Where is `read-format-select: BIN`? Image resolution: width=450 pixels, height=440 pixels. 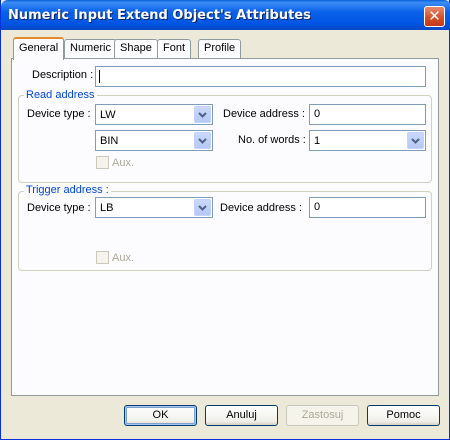 read-format-select: BIN is located at coordinates (154, 140).